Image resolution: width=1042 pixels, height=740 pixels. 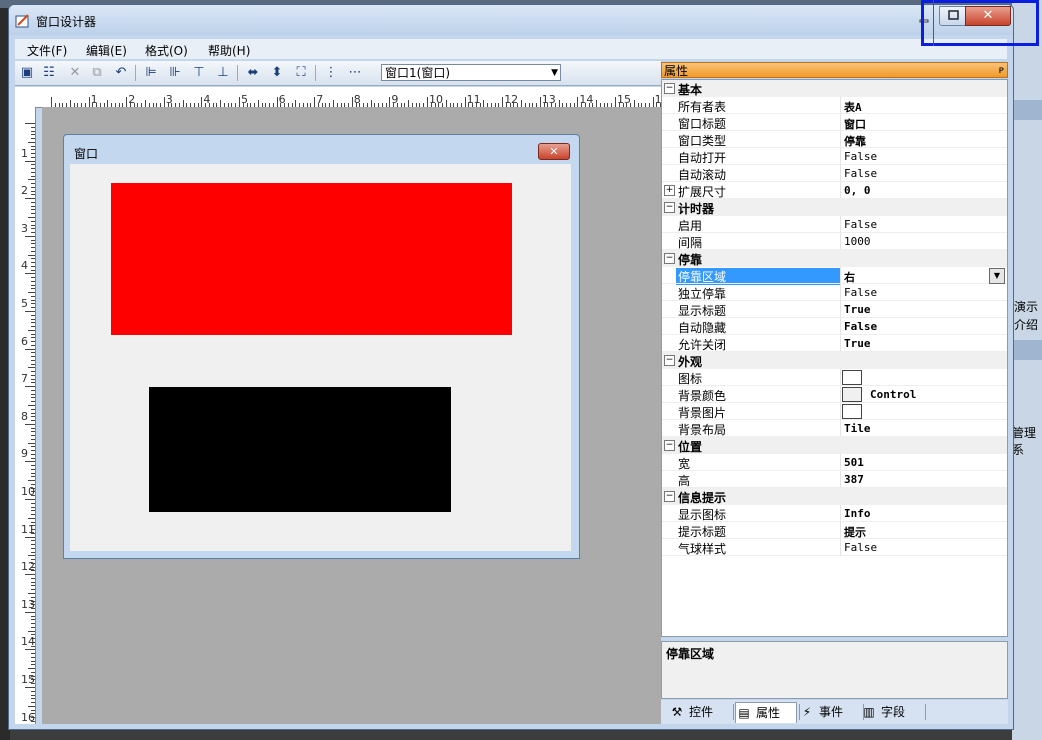 What do you see at coordinates (97, 73) in the screenshot?
I see `copy-icon: ⧉` at bounding box center [97, 73].